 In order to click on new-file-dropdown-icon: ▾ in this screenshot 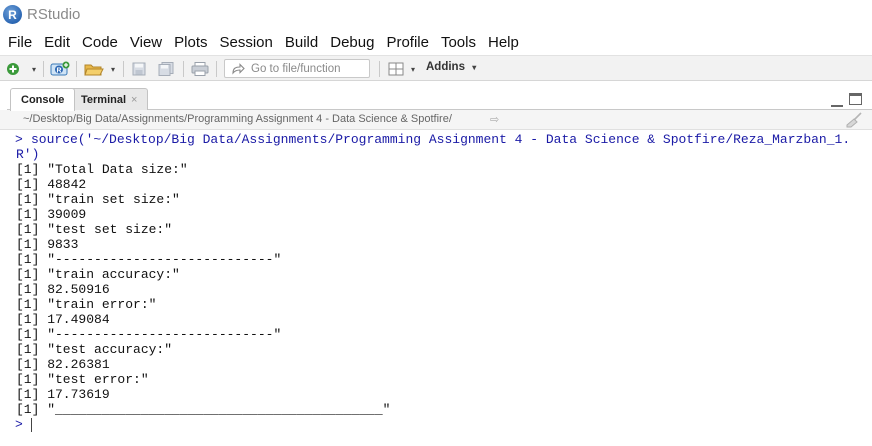, I will do `click(34, 69)`.